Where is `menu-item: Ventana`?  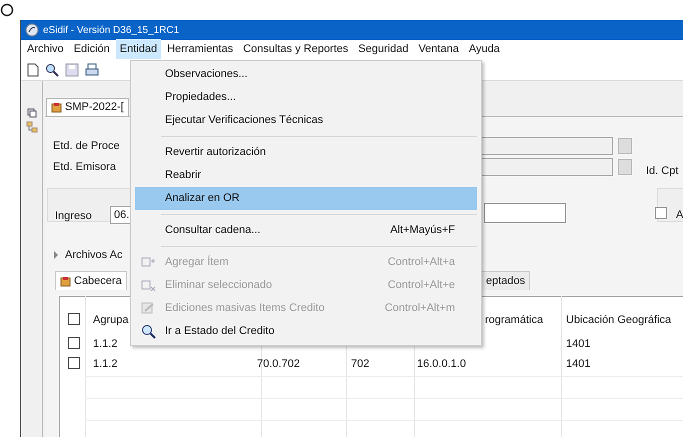
menu-item: Ventana is located at coordinates (438, 49).